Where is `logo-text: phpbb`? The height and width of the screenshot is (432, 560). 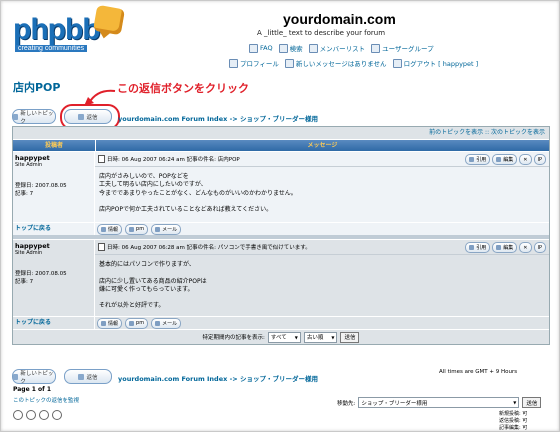
logo-text: phpbb is located at coordinates (57, 29).